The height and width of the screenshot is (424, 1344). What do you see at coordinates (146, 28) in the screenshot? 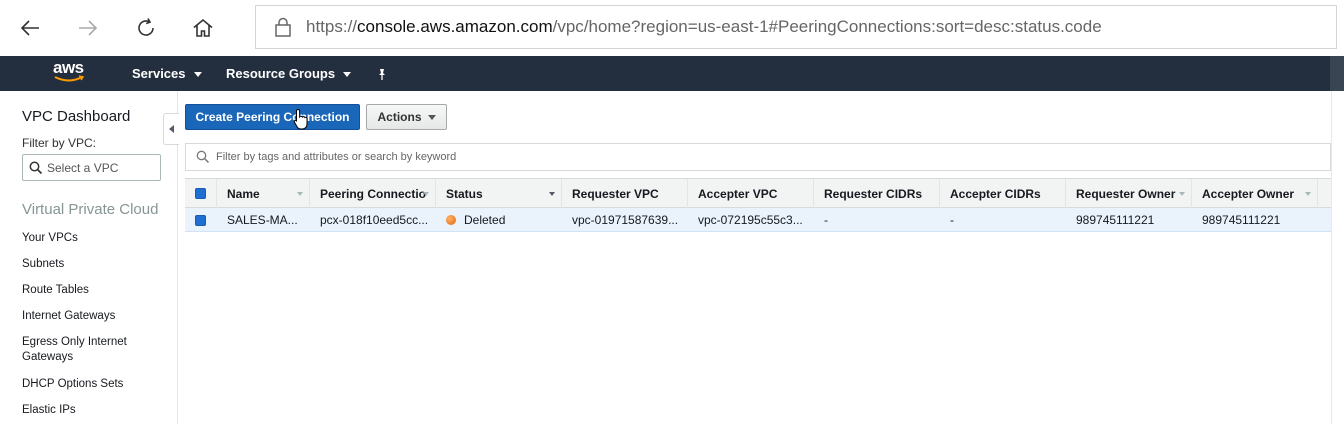
I see `refresh-icon` at bounding box center [146, 28].